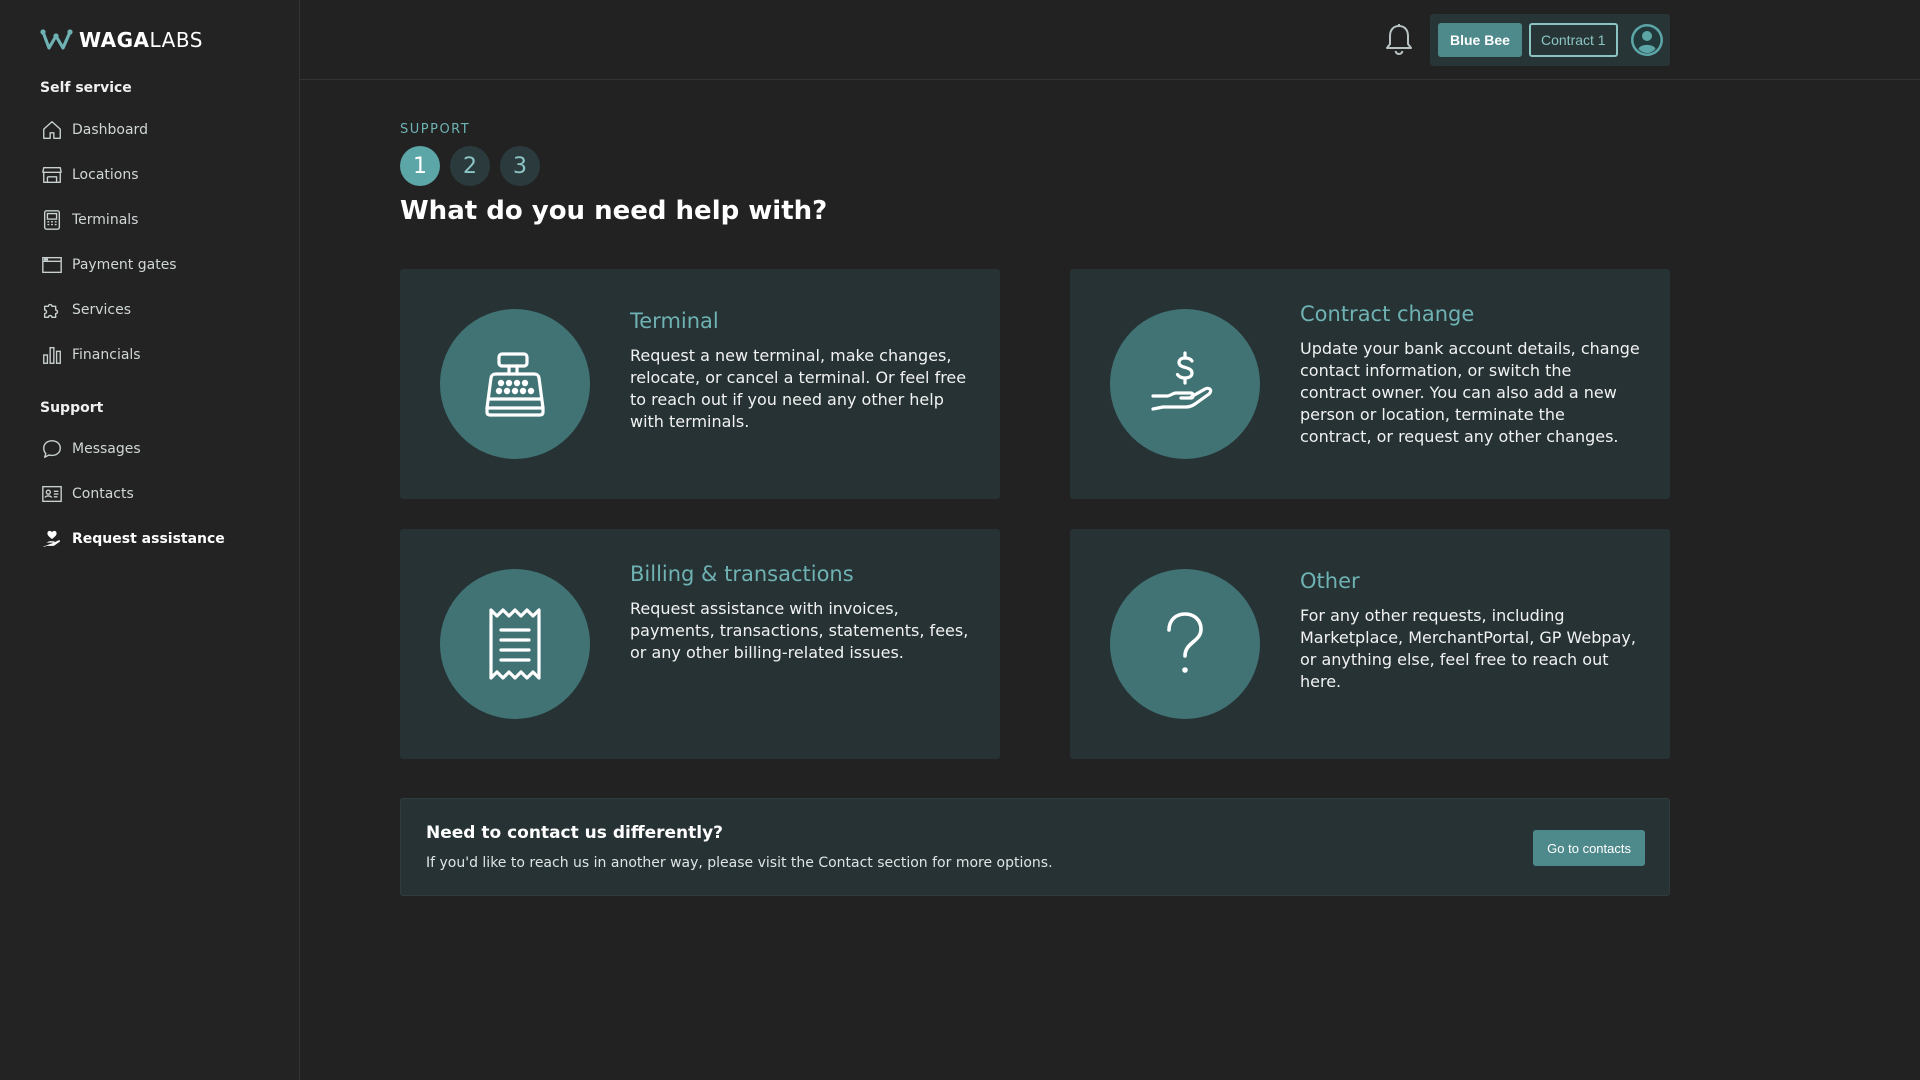 The height and width of the screenshot is (1080, 1920). I want to click on step-1: 1, so click(420, 166).